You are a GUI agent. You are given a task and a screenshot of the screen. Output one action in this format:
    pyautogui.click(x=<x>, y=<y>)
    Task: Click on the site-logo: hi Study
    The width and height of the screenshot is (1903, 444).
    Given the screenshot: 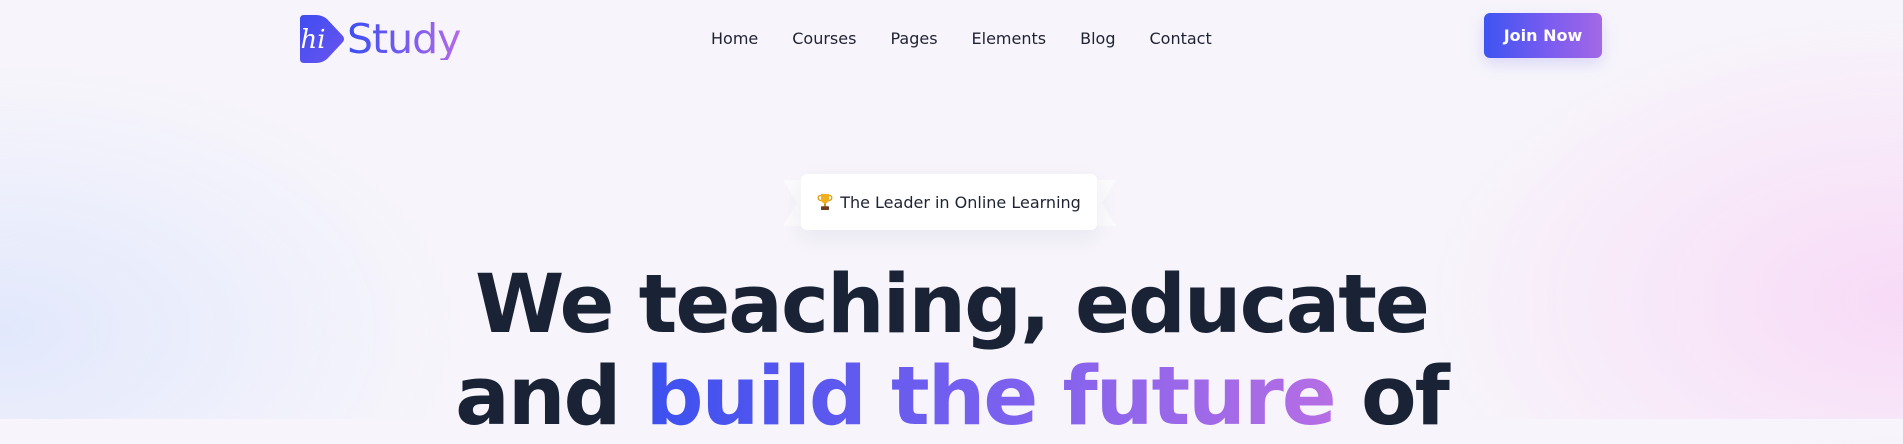 What is the action you would take?
    pyautogui.click(x=377, y=39)
    